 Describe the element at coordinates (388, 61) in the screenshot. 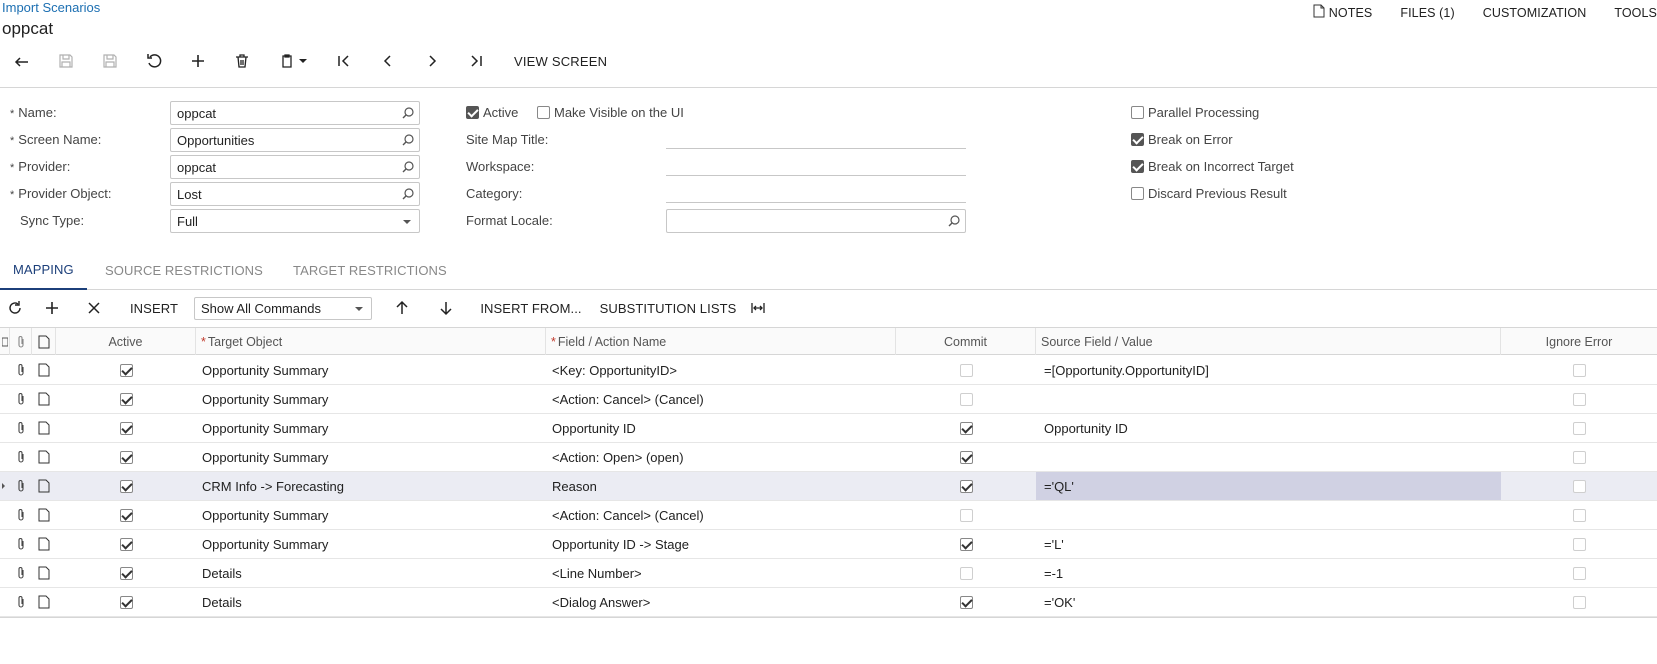

I see `previous-record-button` at that location.